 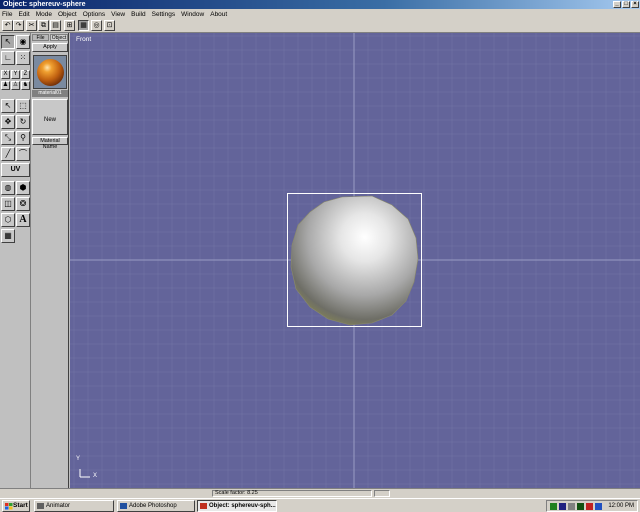 I want to click on paste-icon: ▤, so click(x=55, y=25).